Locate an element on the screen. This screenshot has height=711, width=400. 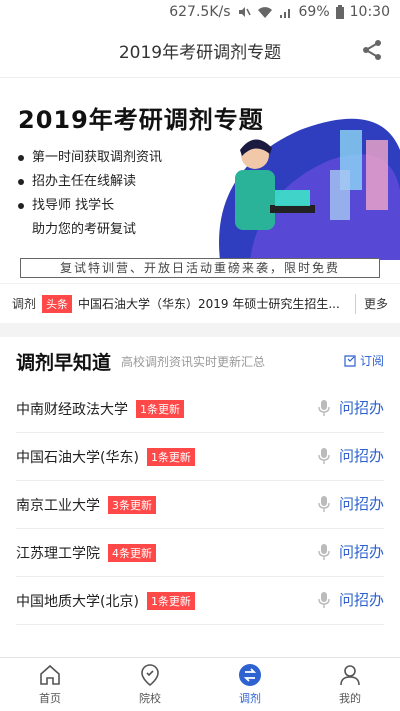
bottom-tab-bar: 首页 院校 调剂 我的 is located at coordinates (200, 684).